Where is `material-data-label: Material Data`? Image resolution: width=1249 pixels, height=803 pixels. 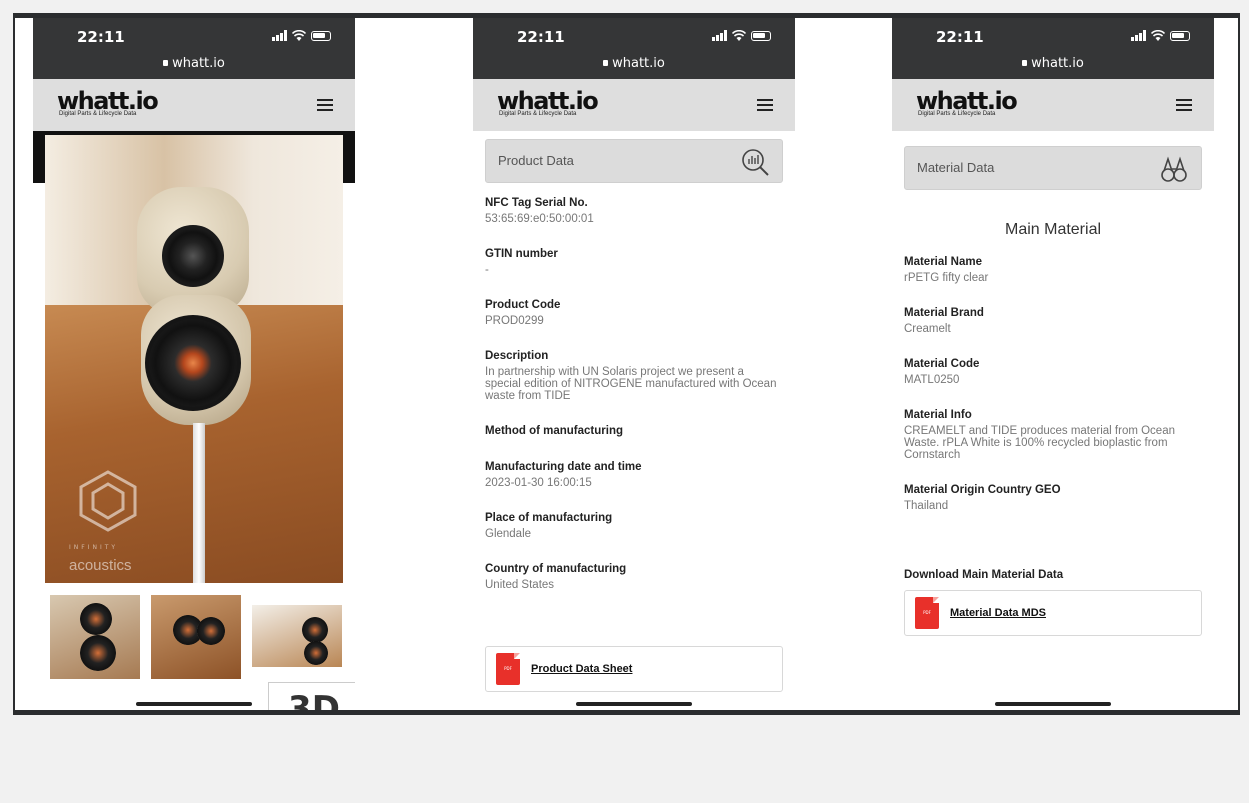
material-data-label: Material Data is located at coordinates (956, 167).